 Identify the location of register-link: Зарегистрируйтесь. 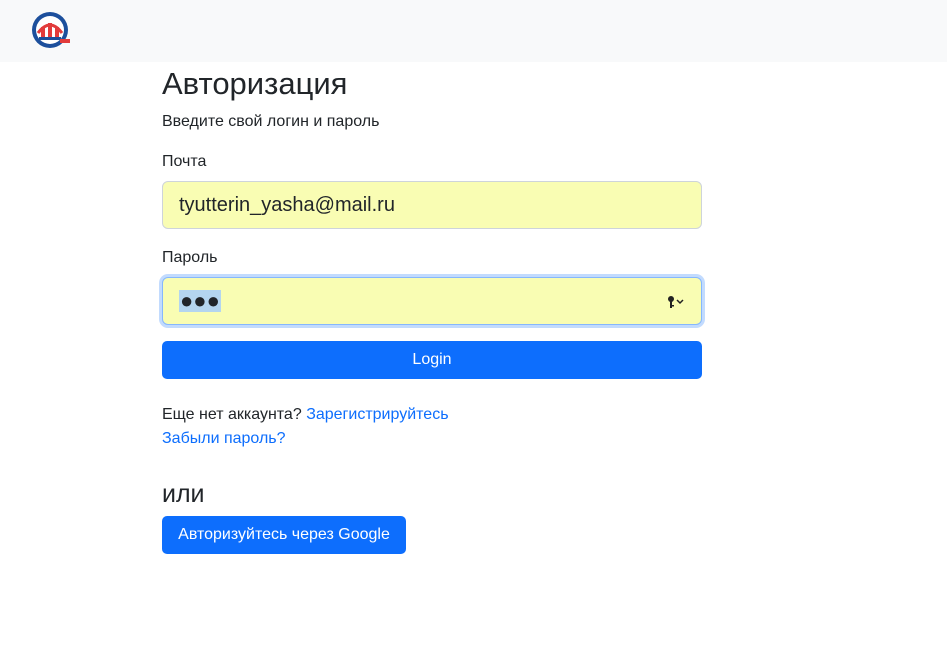
(377, 414).